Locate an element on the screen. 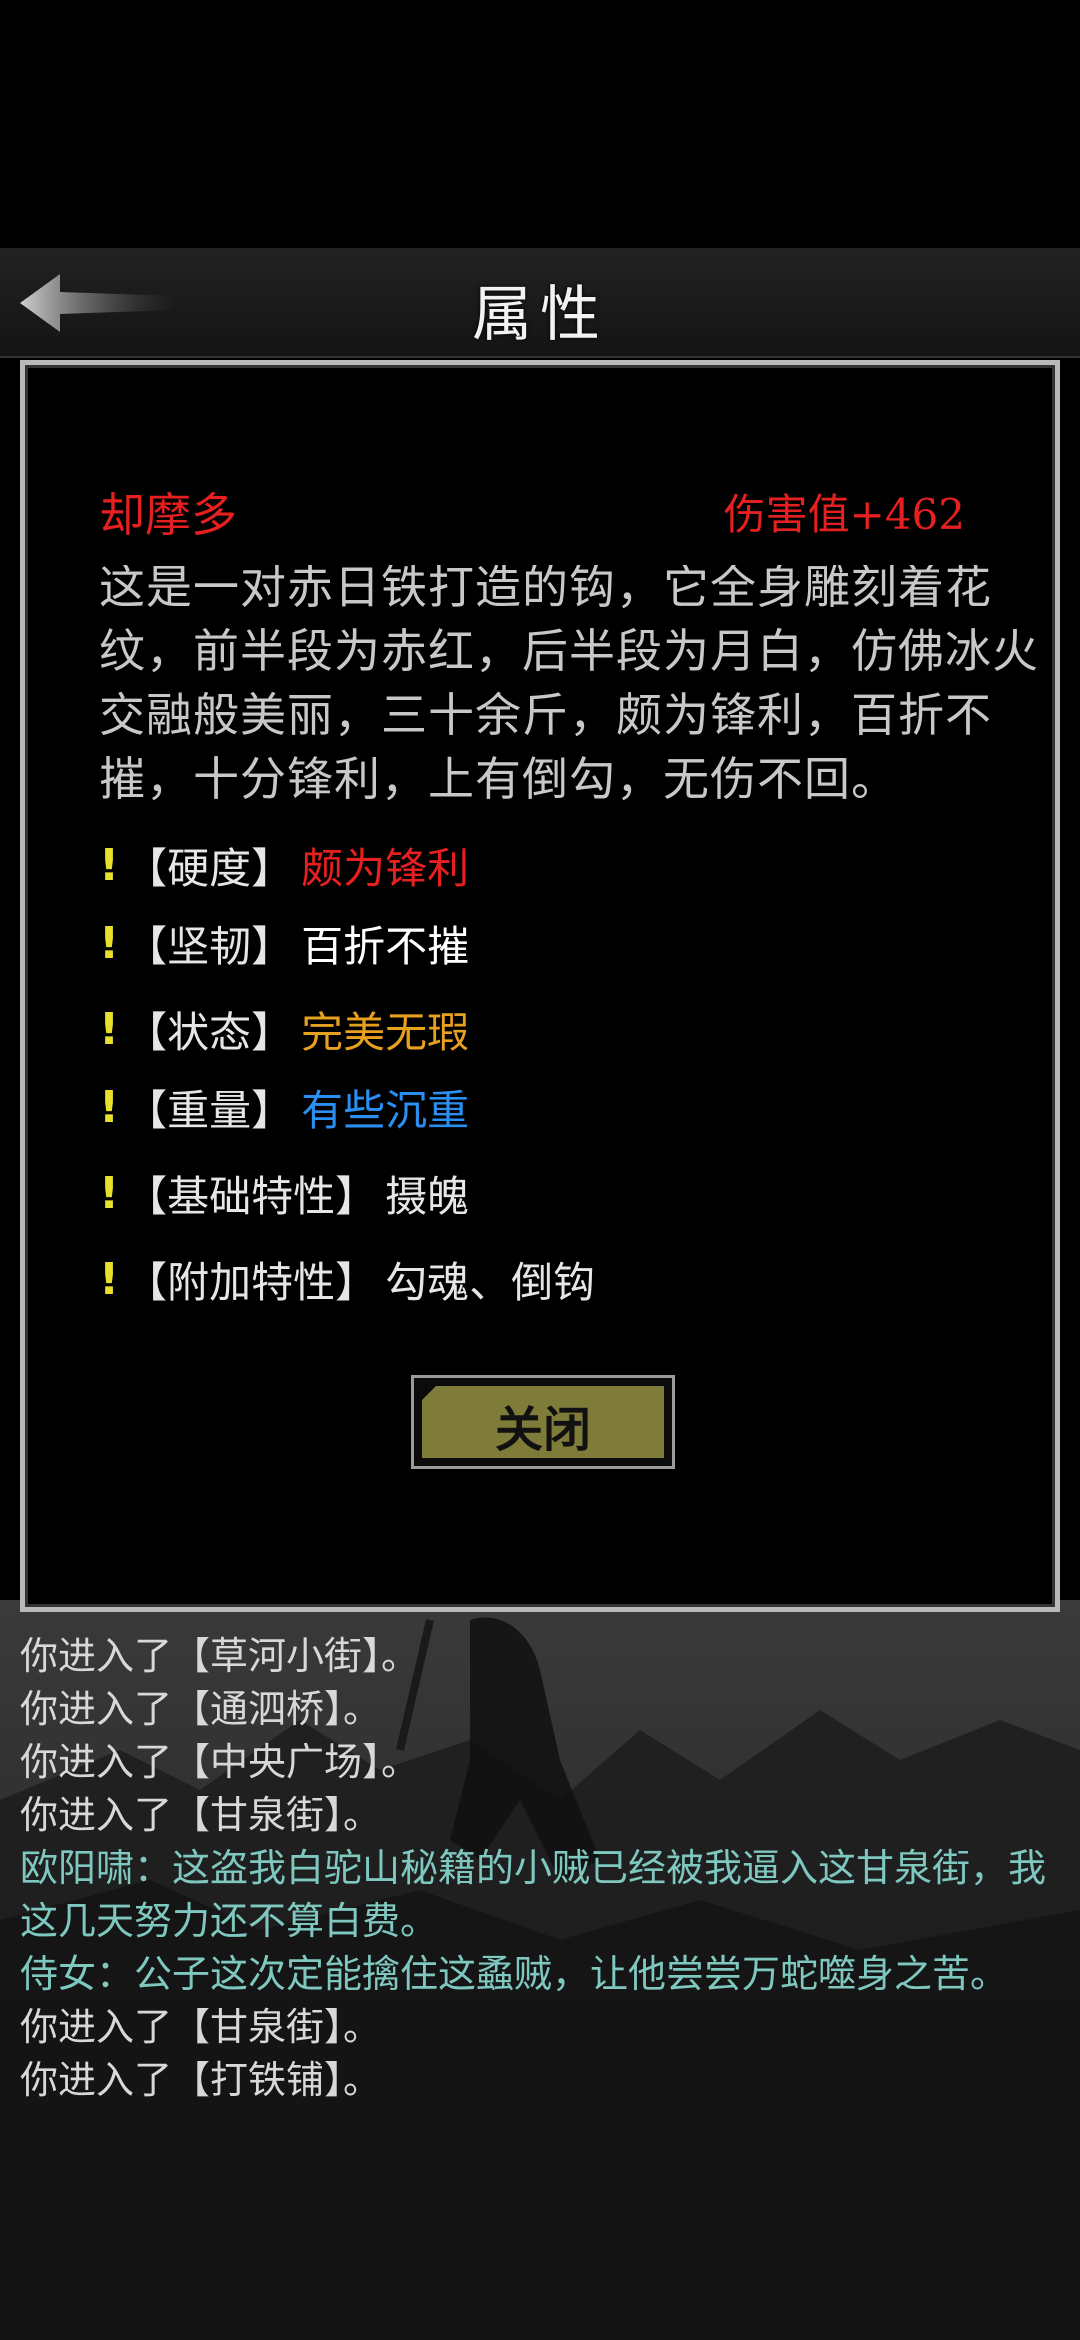  attribute-row-hardness: ! 【硬度】 颇为锋利 is located at coordinates (284, 865).